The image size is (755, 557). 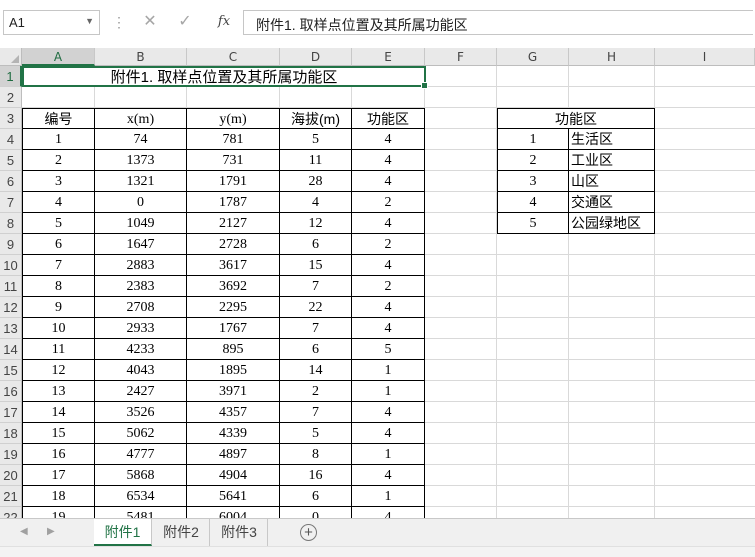 I want to click on column-header-f: F, so click(x=461, y=57).